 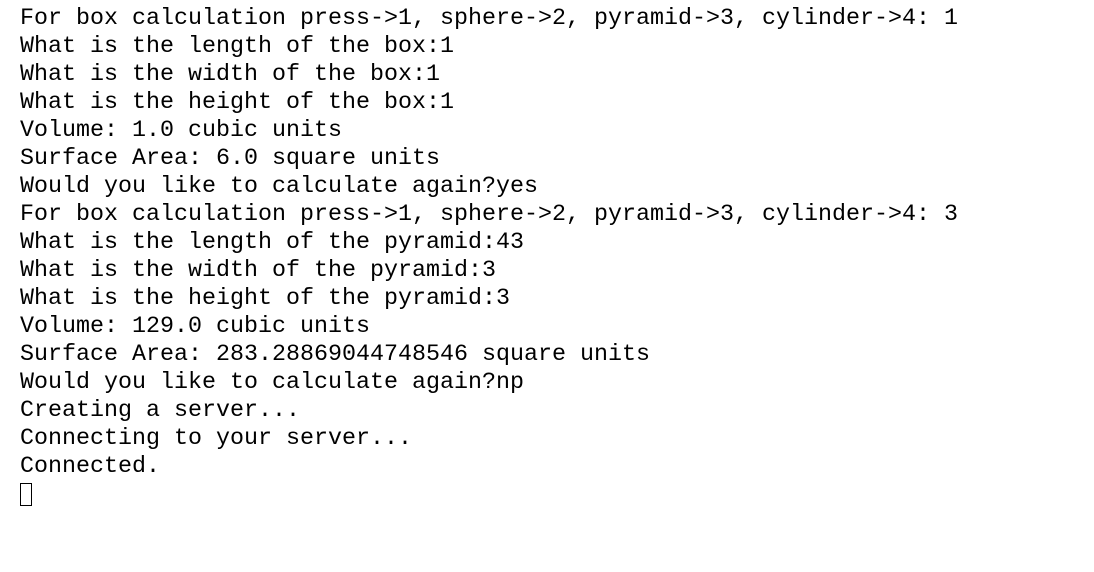 What do you see at coordinates (90, 467) in the screenshot?
I see `output-line: Connected.` at bounding box center [90, 467].